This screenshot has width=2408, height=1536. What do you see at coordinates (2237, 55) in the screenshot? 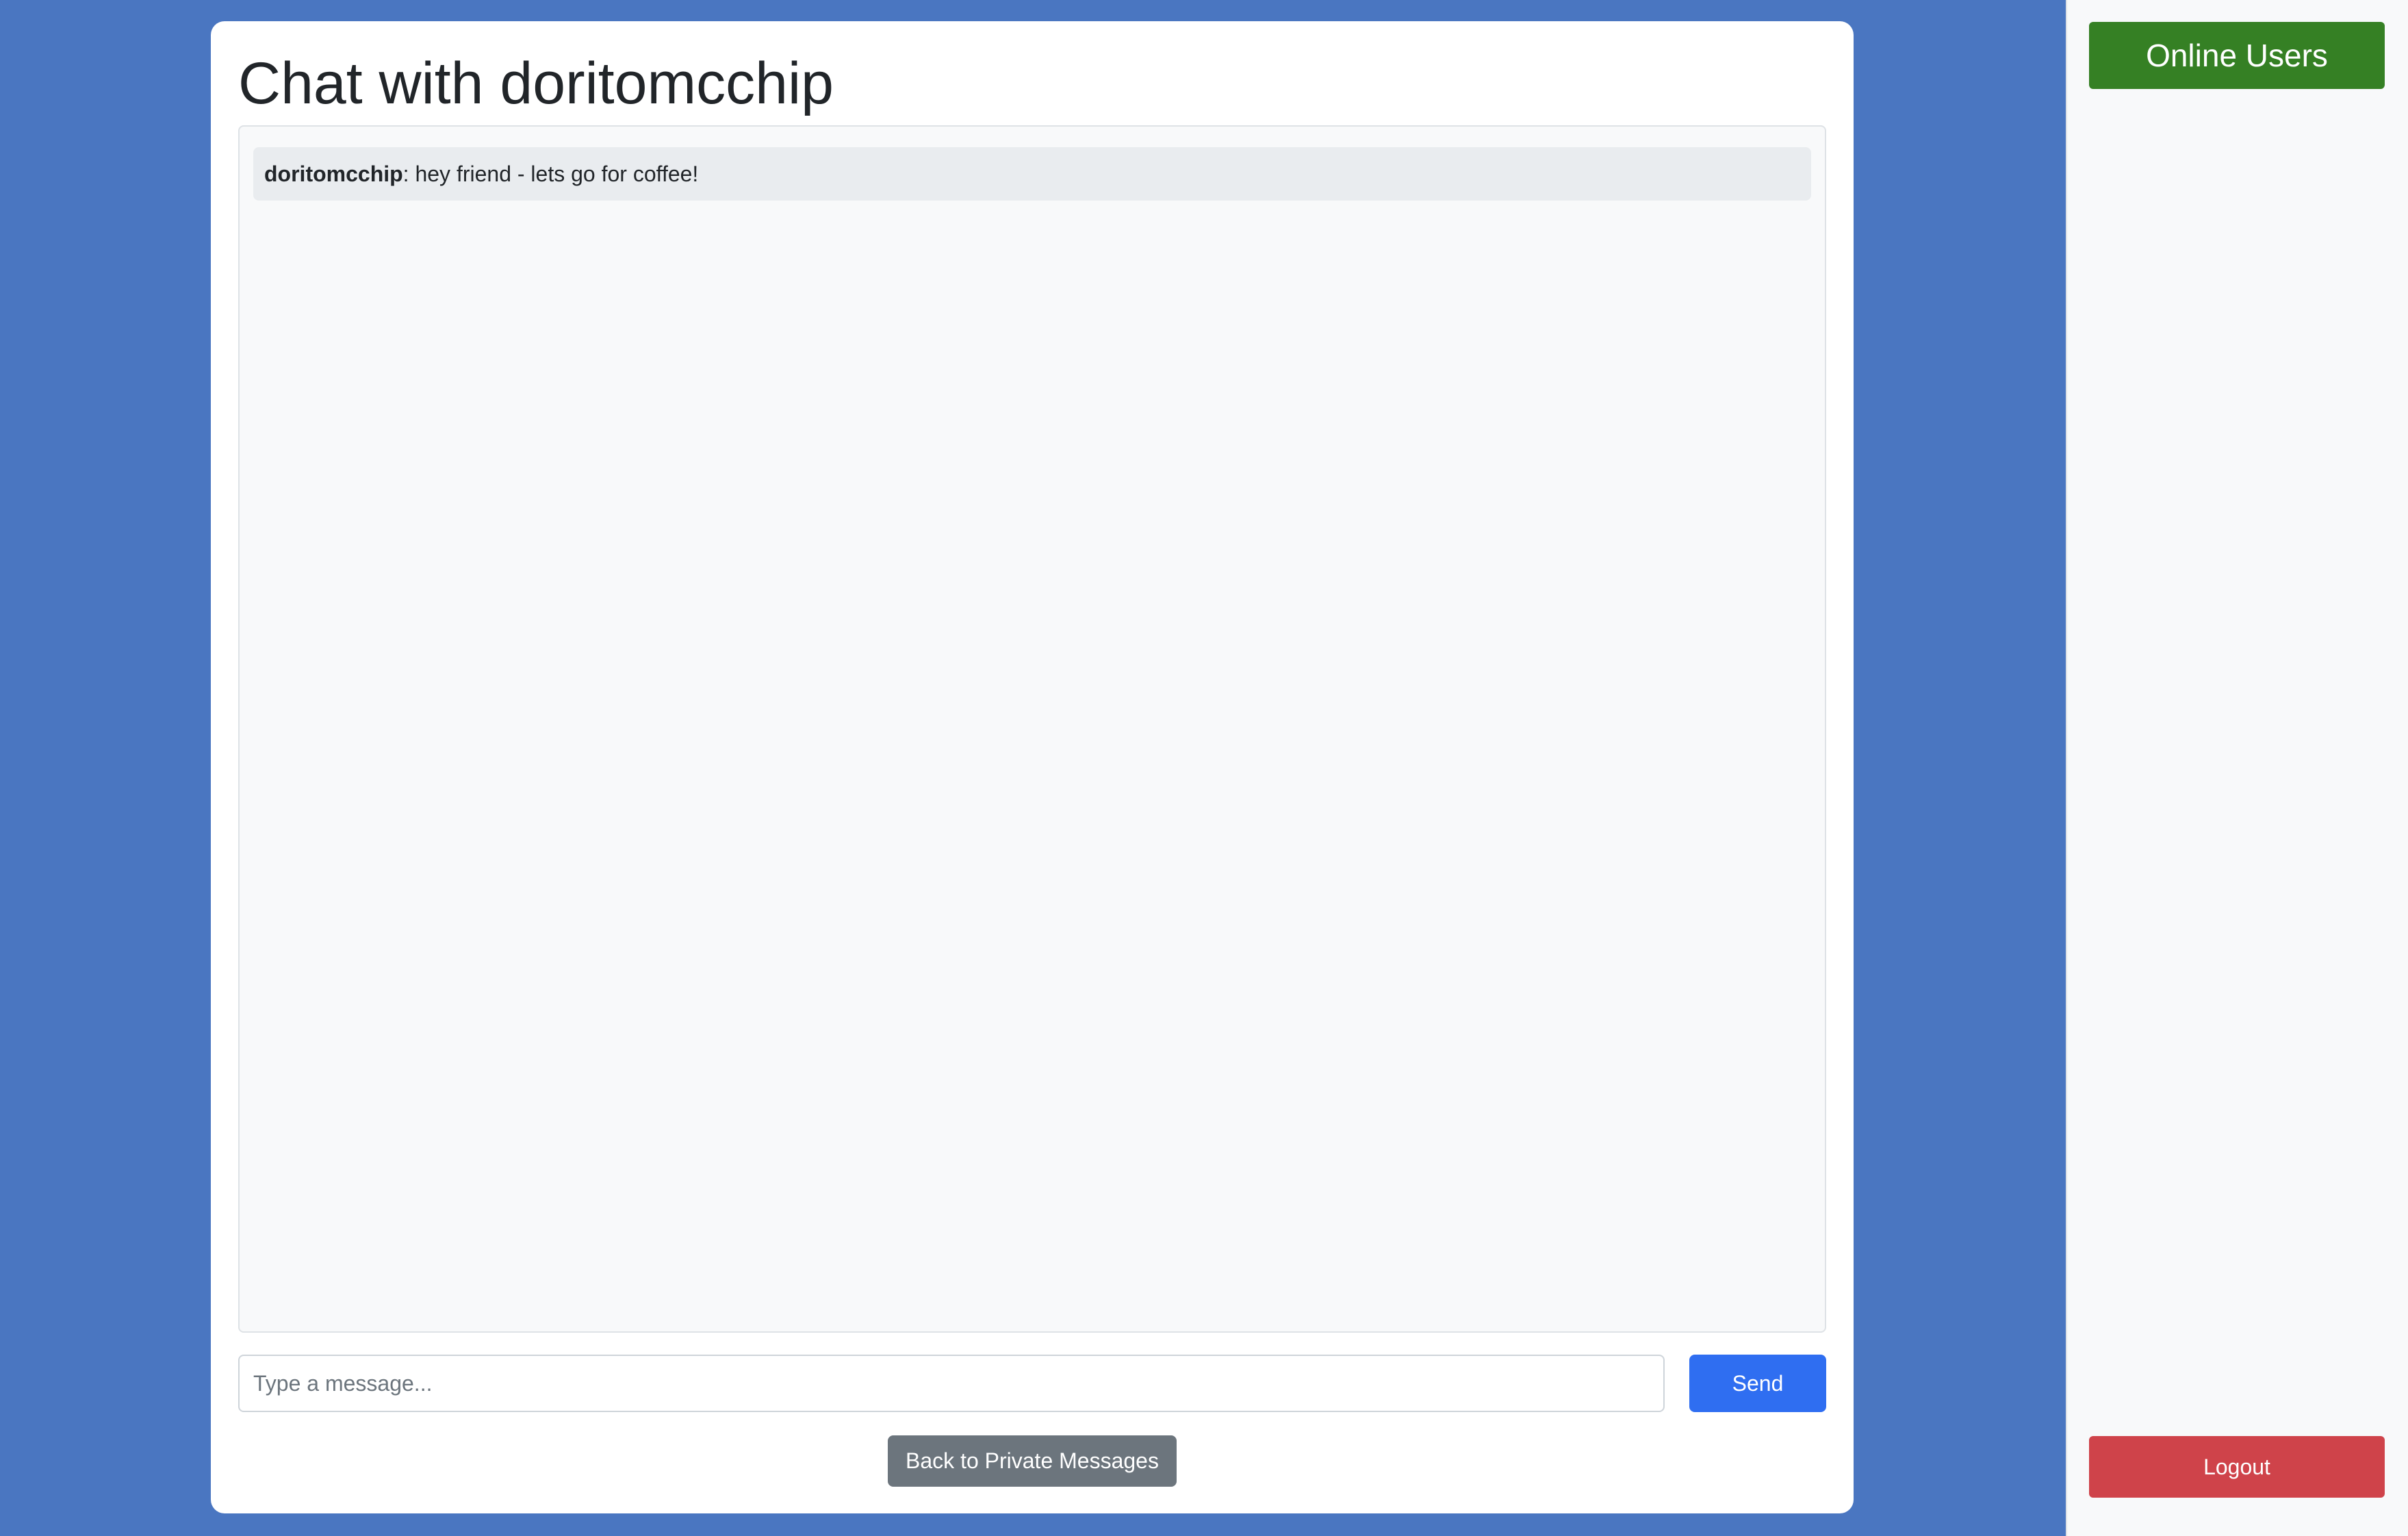
I see `online-users-button: Online Users` at bounding box center [2237, 55].